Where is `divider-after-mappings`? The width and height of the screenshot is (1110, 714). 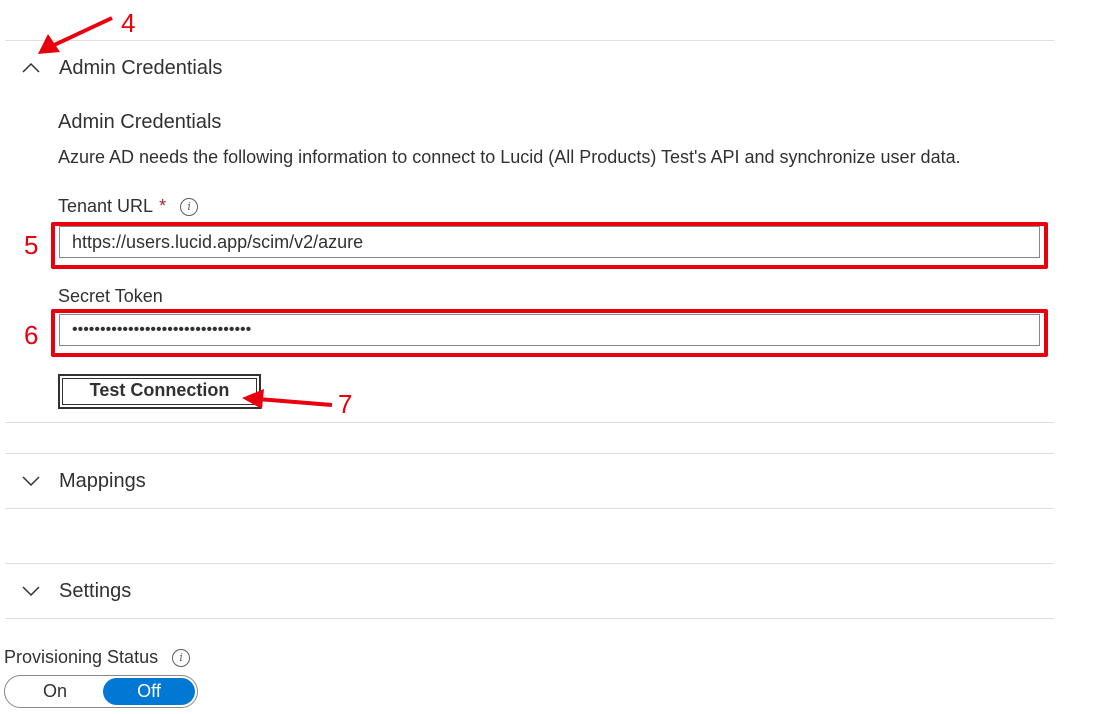 divider-after-mappings is located at coordinates (529, 508).